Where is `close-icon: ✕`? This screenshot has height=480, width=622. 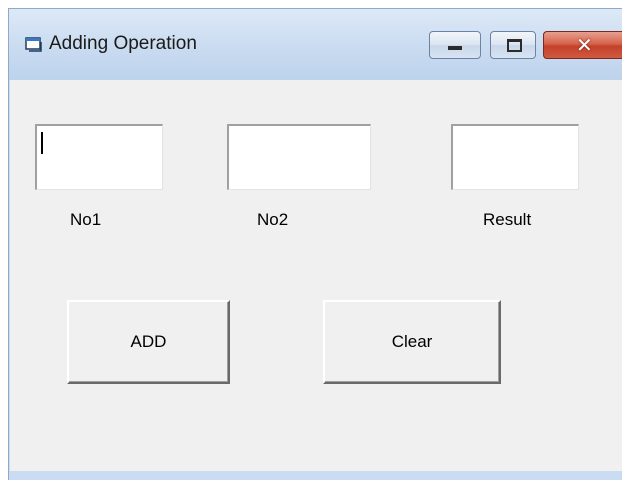 close-icon: ✕ is located at coordinates (584, 45).